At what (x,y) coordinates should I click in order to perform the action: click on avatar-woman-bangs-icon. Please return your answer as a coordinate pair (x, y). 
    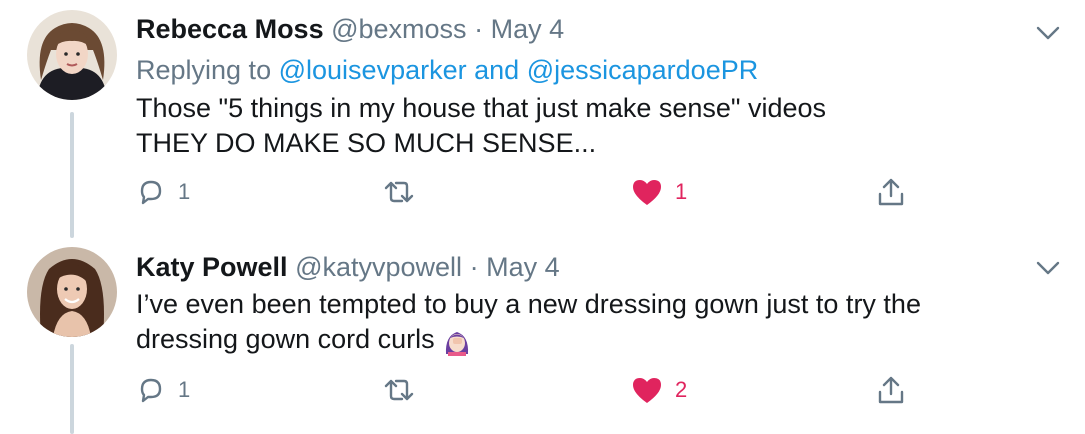
    Looking at the image, I should click on (72, 55).